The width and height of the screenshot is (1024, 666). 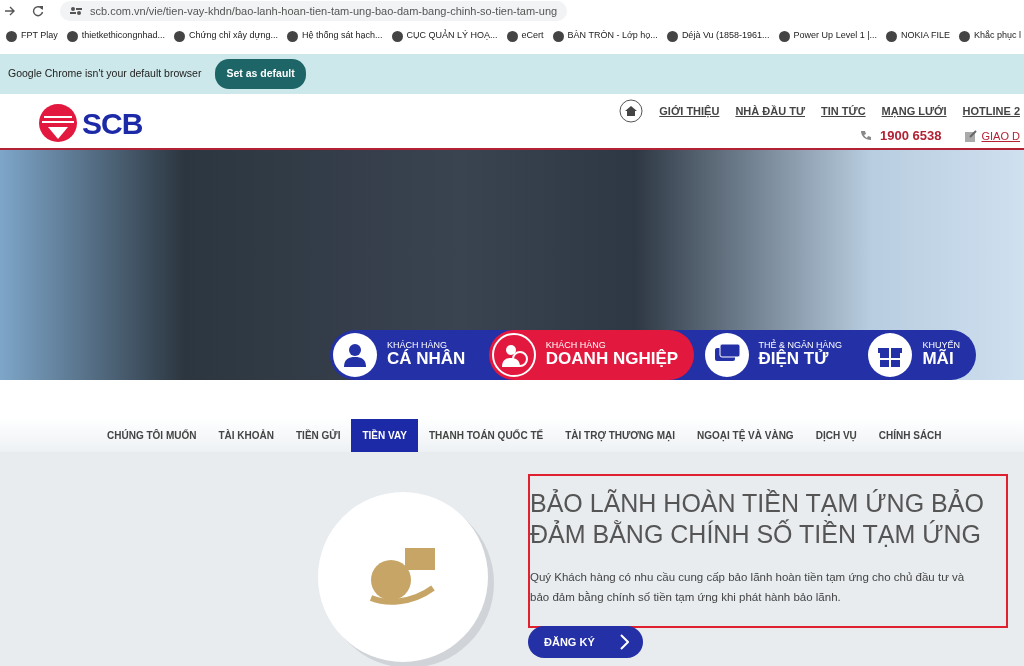 What do you see at coordinates (631, 111) in the screenshot?
I see `home-icon` at bounding box center [631, 111].